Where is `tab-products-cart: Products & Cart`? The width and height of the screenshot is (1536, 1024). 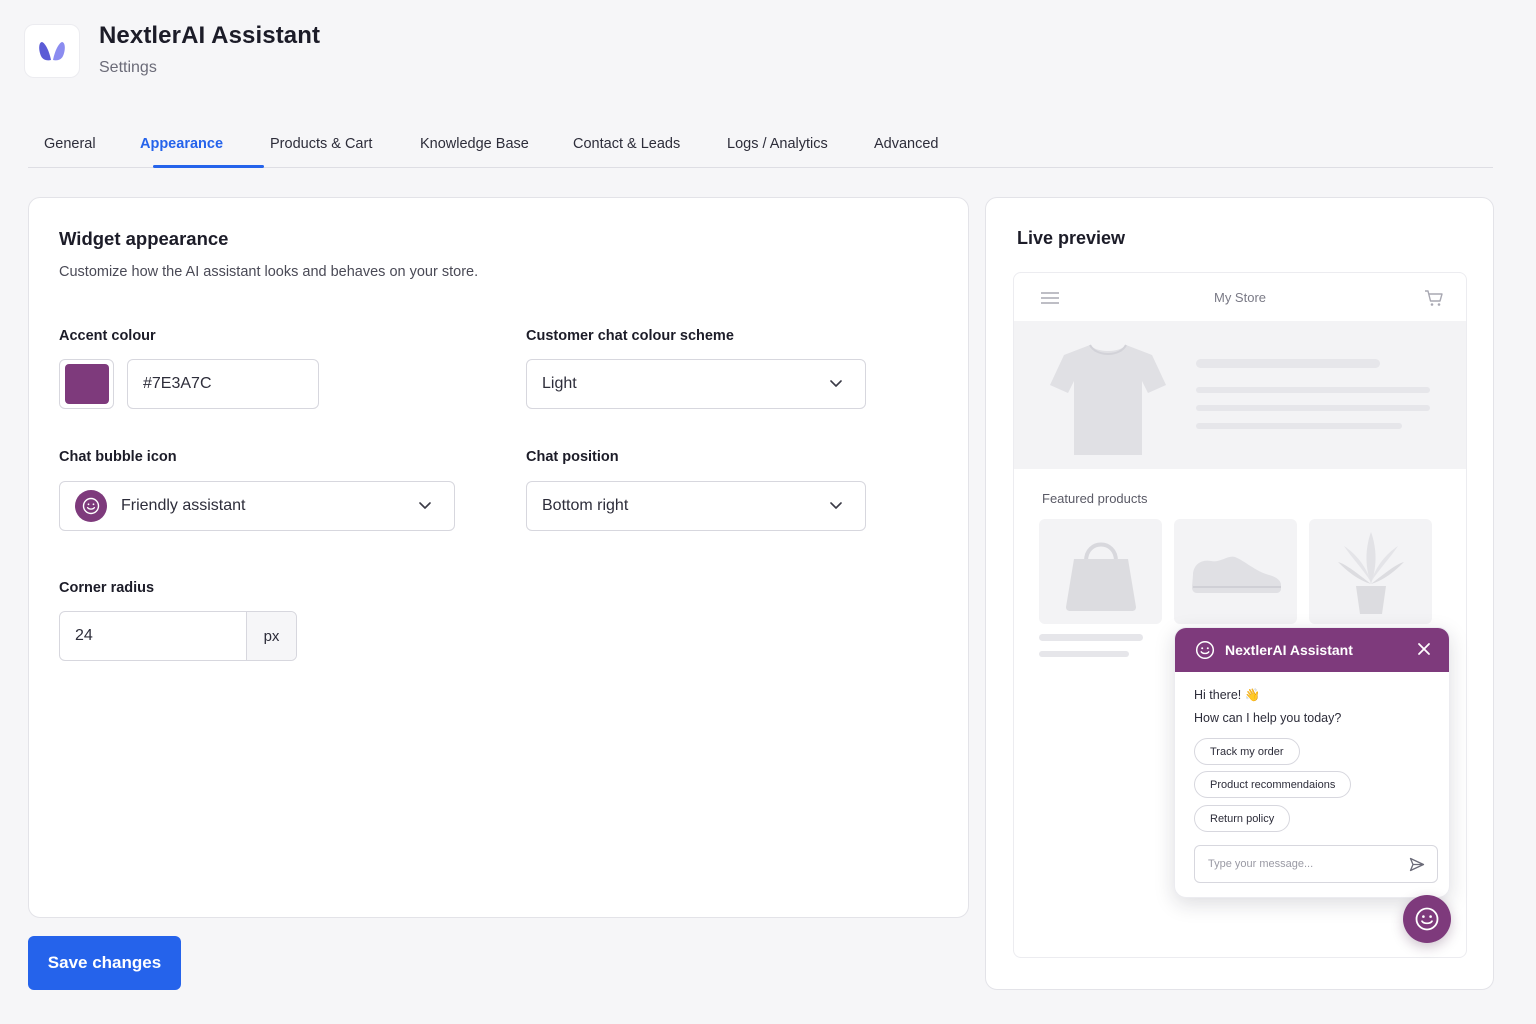
tab-products-cart: Products & Cart is located at coordinates (321, 144).